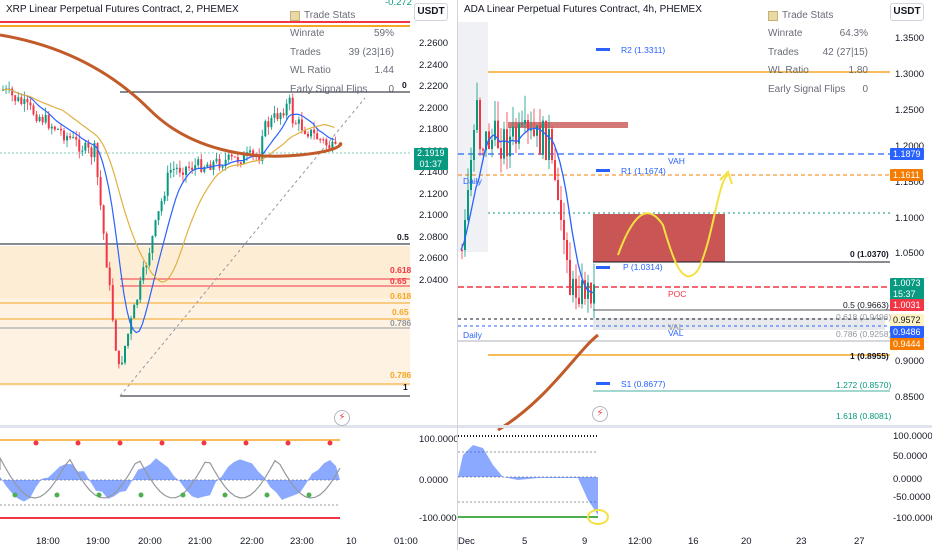  I want to click on price-tag: 0.9486, so click(907, 332).